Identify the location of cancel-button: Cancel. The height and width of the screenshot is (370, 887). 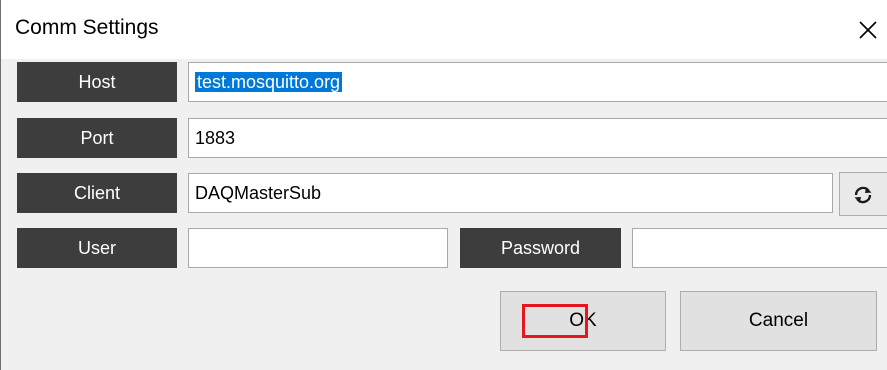
(778, 321).